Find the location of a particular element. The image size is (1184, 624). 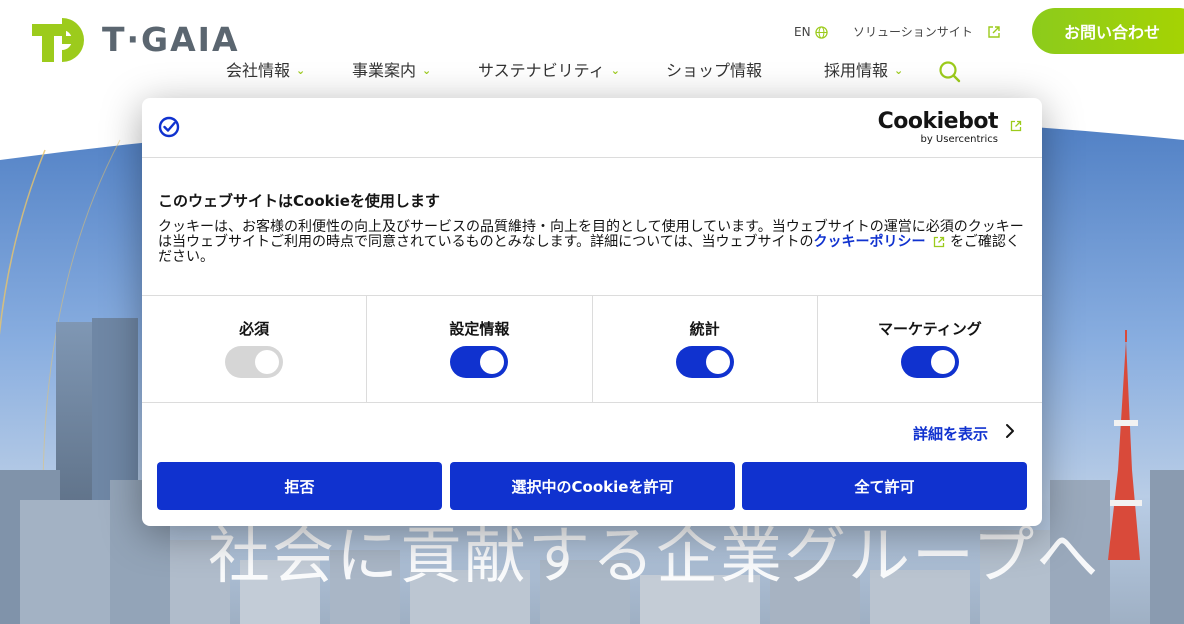

search-icon is located at coordinates (950, 72).